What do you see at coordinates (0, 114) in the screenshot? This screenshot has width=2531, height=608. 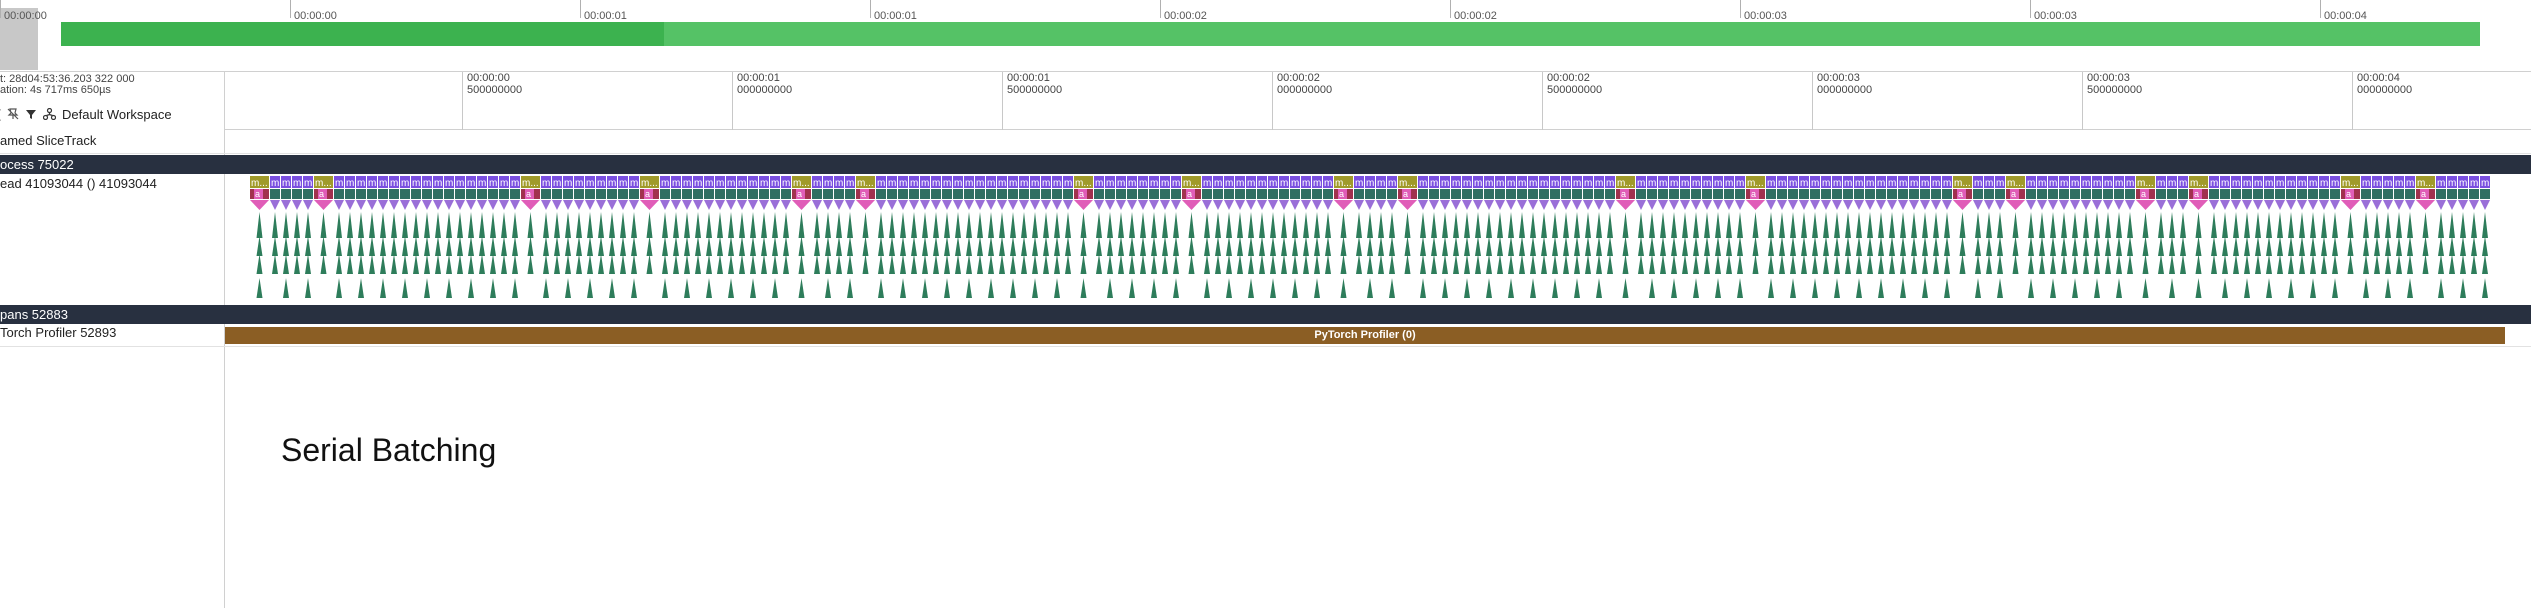 I see `brace-icon: {` at bounding box center [0, 114].